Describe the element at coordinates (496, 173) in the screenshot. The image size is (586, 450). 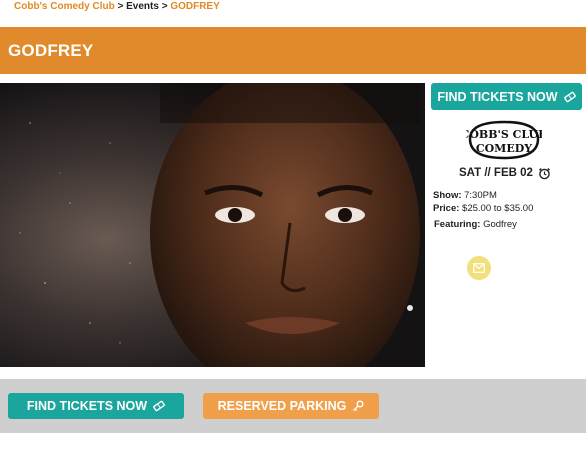
I see `event-date-text: SAT // FEB 02` at that location.